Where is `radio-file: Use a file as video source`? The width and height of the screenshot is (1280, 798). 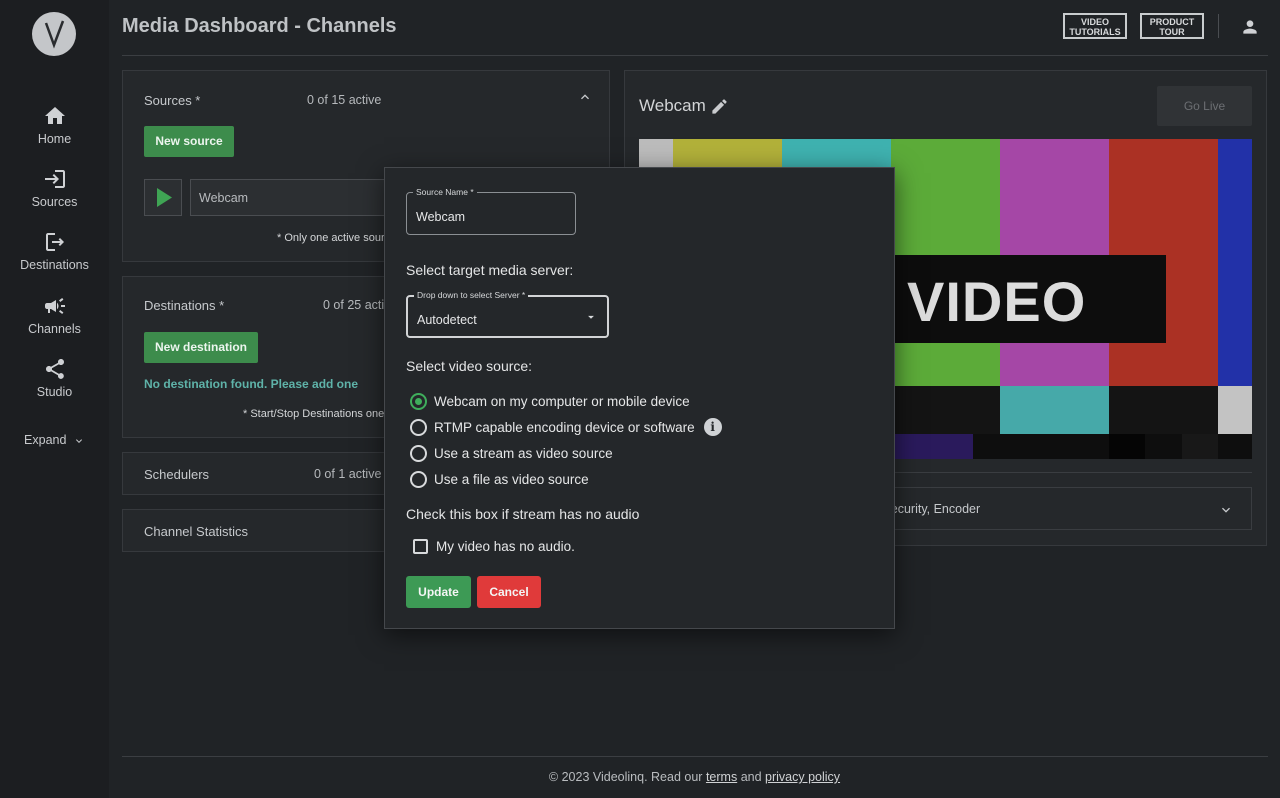 radio-file: Use a file as video source is located at coordinates (499, 479).